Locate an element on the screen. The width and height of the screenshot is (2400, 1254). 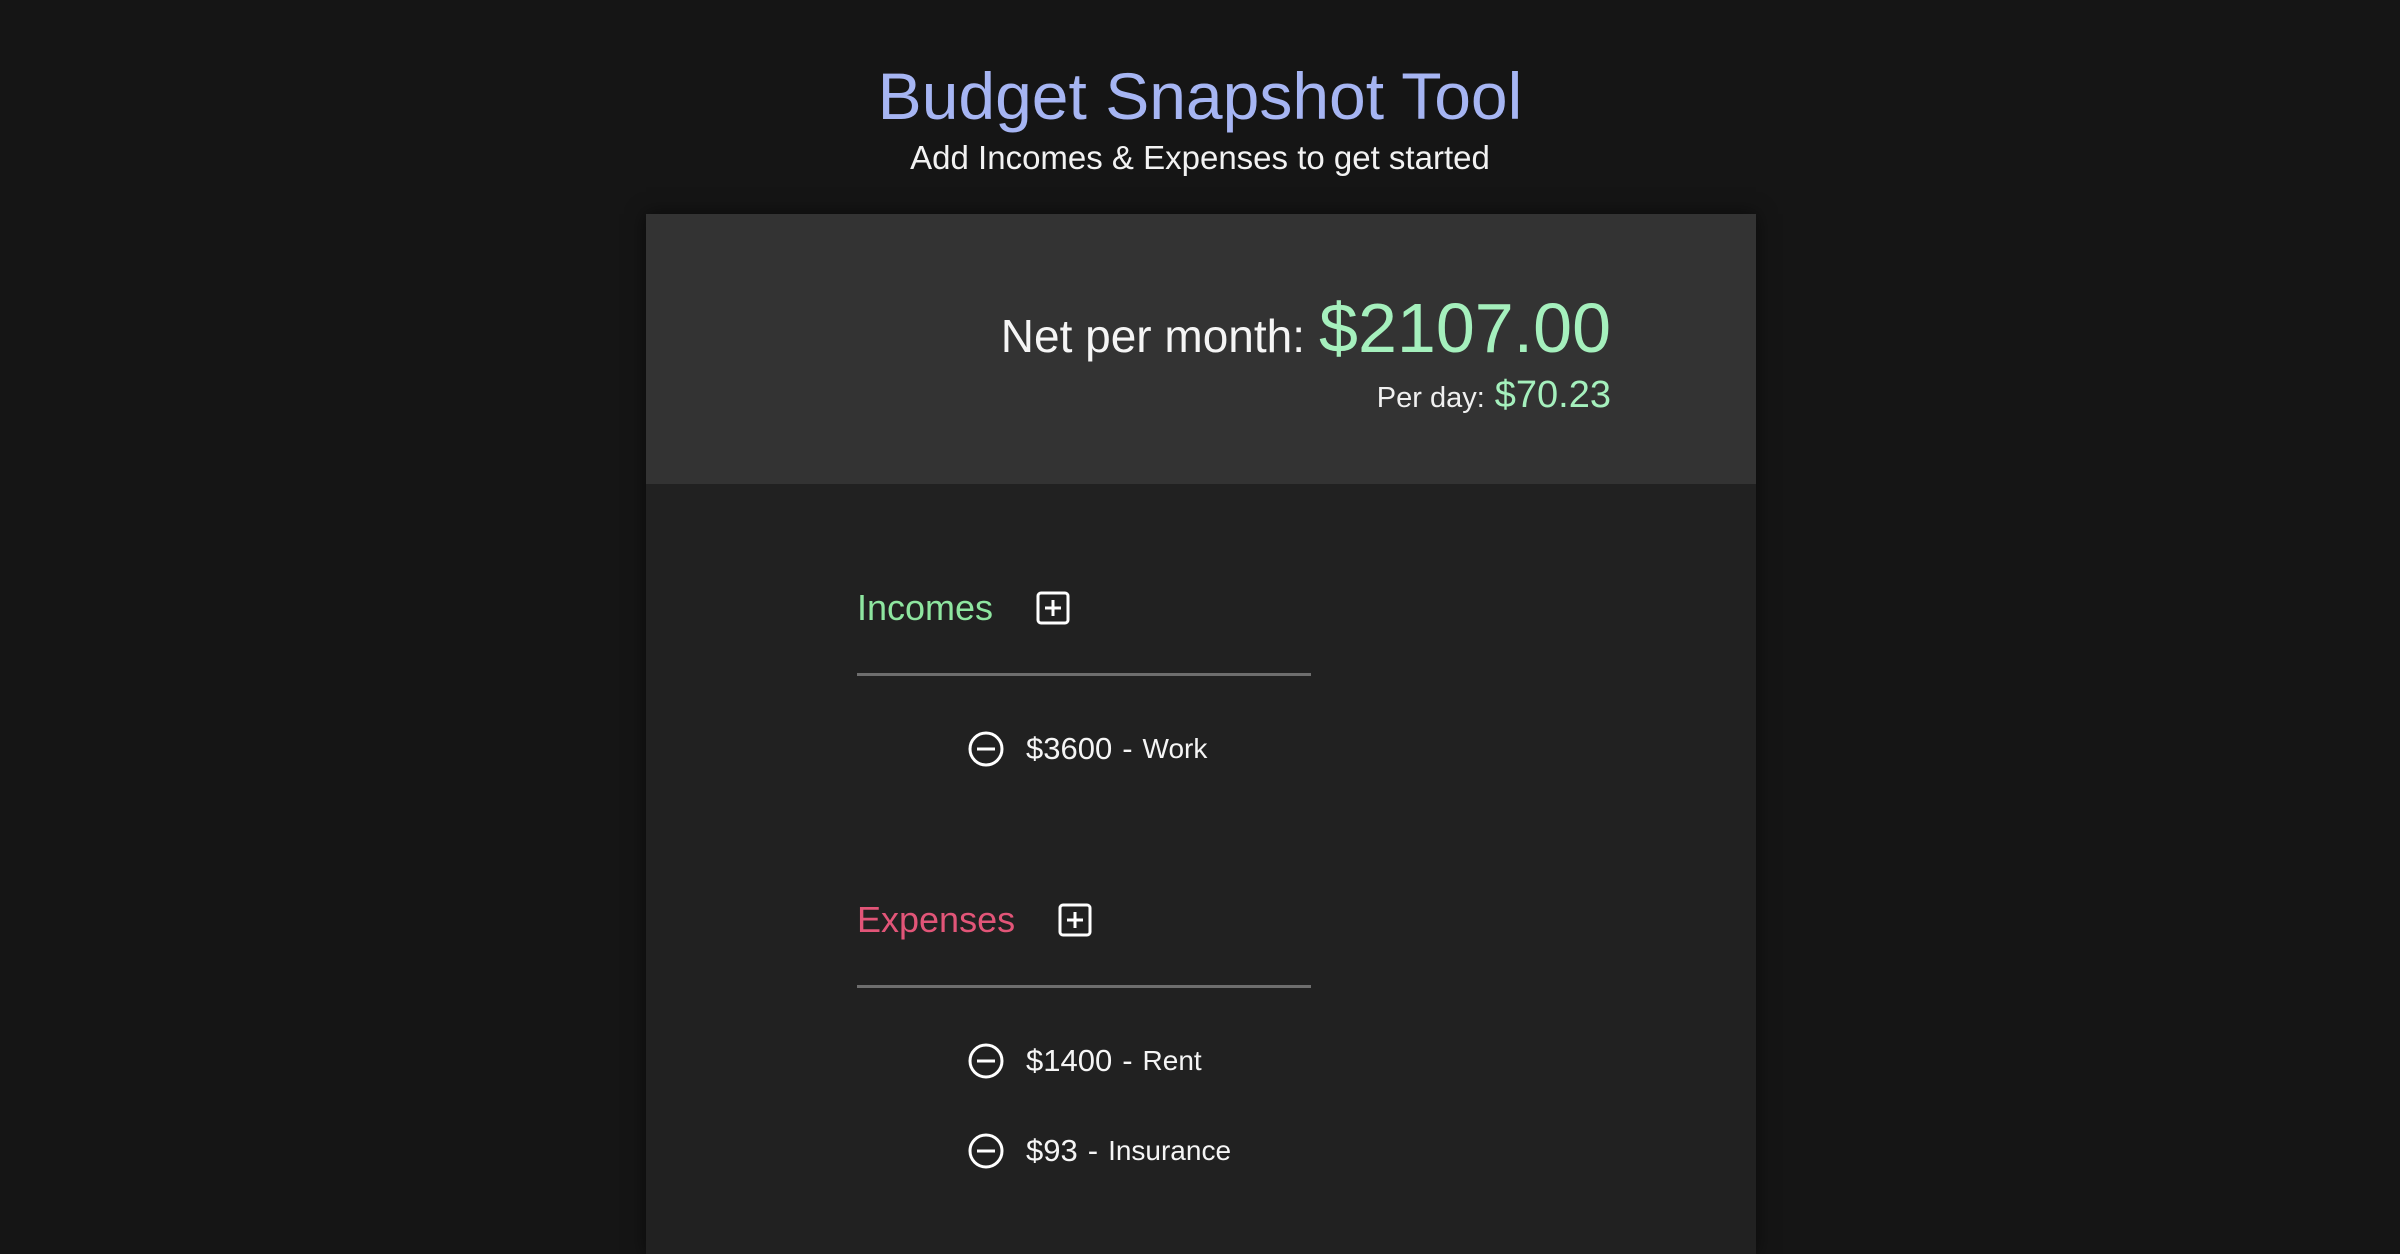
incomes-header: Incomes is located at coordinates (965, 608).